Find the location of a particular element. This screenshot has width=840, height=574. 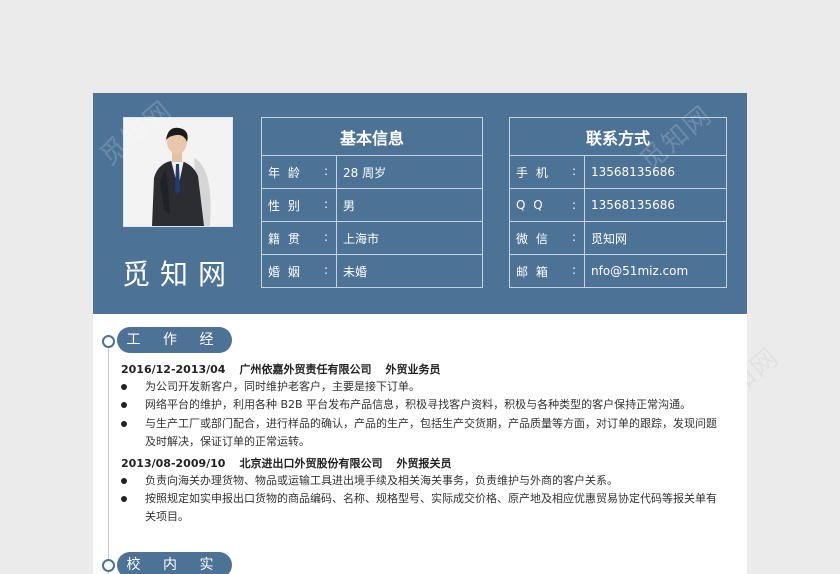

email-value: nfo@51miz.com is located at coordinates (655, 271).